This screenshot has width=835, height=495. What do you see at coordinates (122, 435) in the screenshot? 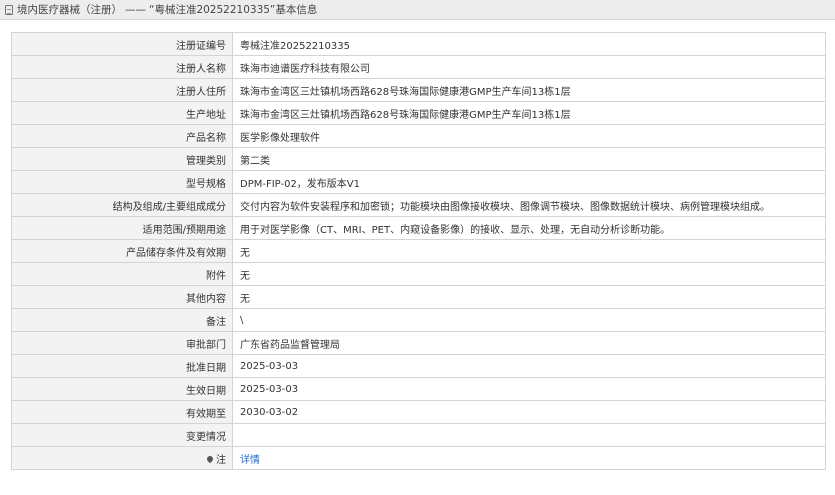
I see `row-label: 变更情况` at bounding box center [122, 435].